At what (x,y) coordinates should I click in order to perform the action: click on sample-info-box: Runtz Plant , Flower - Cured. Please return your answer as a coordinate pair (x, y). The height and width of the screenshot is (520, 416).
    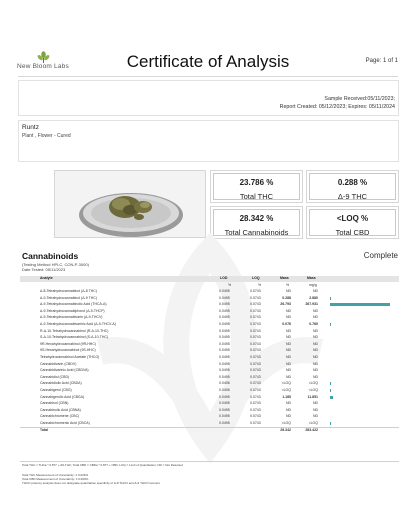
    Looking at the image, I should click on (208, 141).